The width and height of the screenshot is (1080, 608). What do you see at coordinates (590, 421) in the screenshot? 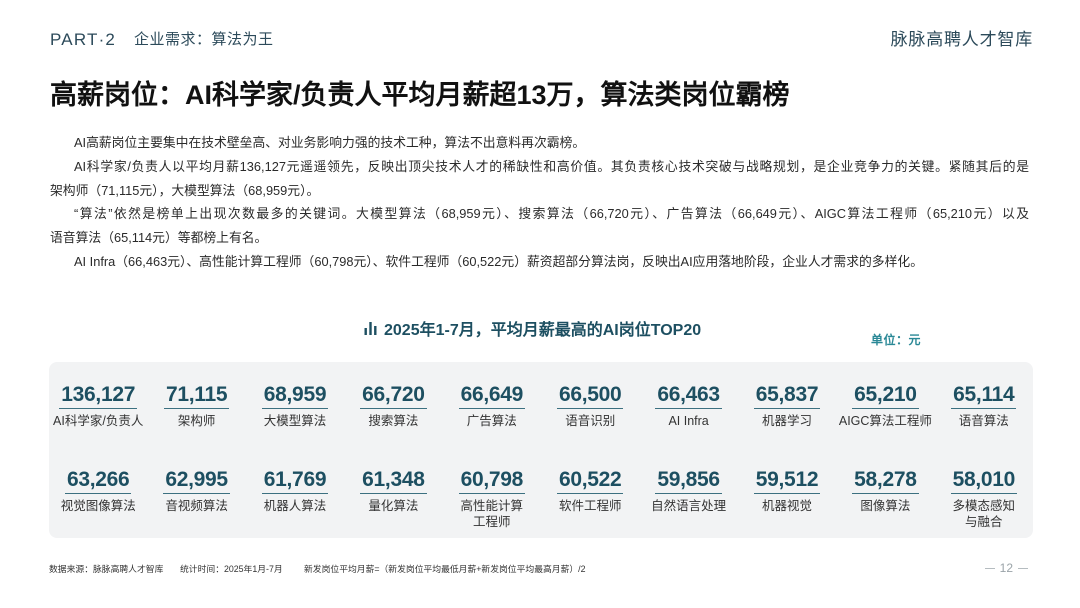
I see `rank-job-label: 语音识别` at bounding box center [590, 421].